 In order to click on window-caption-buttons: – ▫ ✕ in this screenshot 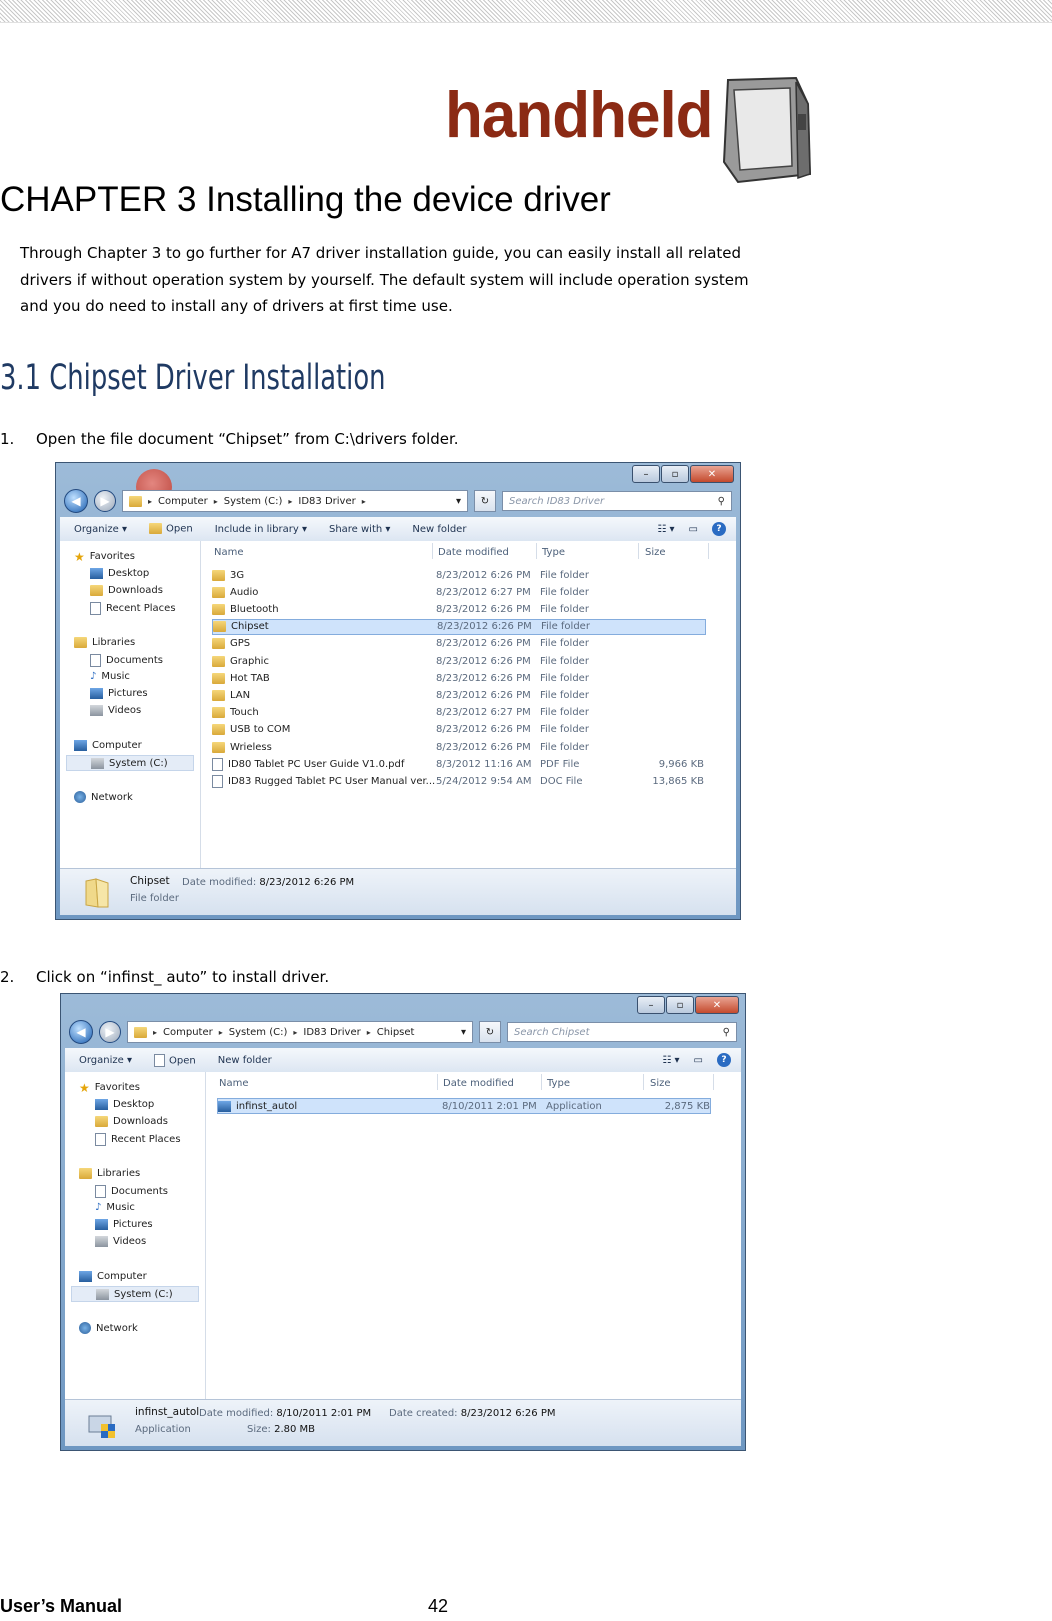, I will do `click(683, 474)`.